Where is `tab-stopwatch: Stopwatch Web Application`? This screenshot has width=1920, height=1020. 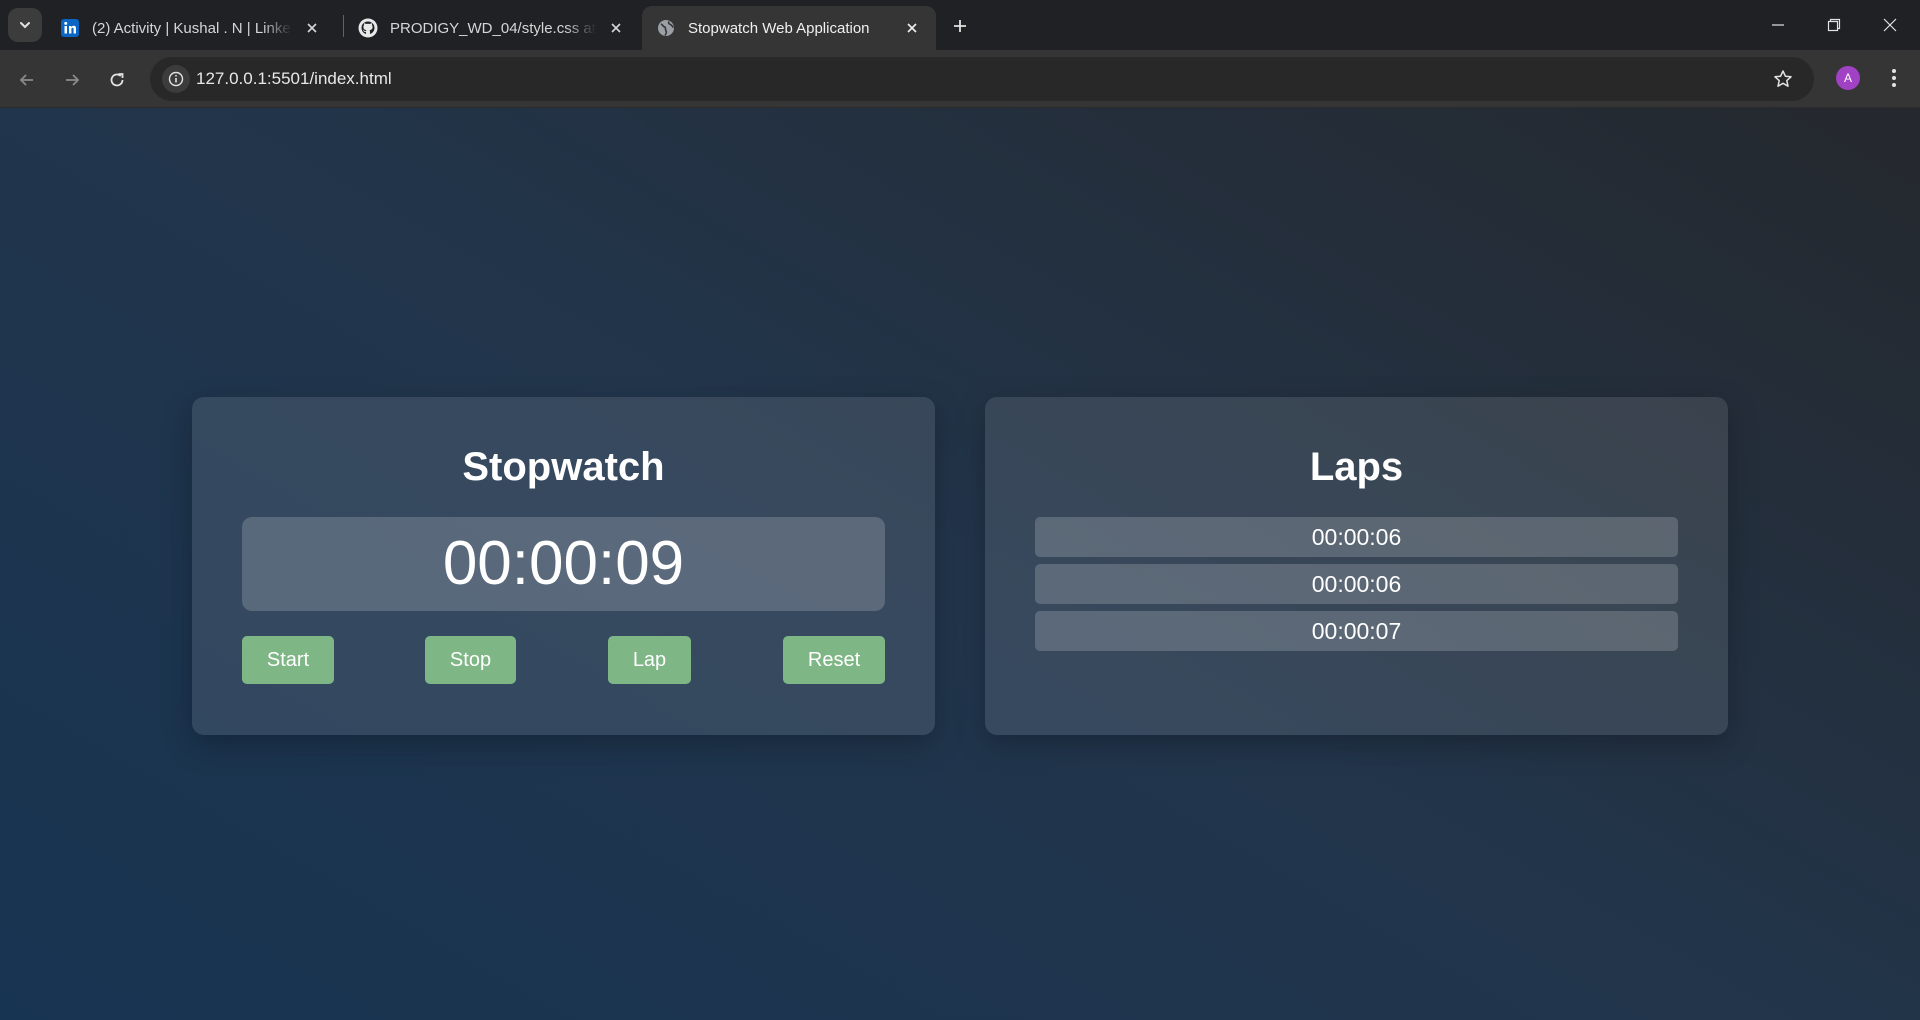 tab-stopwatch: Stopwatch Web Application is located at coordinates (789, 28).